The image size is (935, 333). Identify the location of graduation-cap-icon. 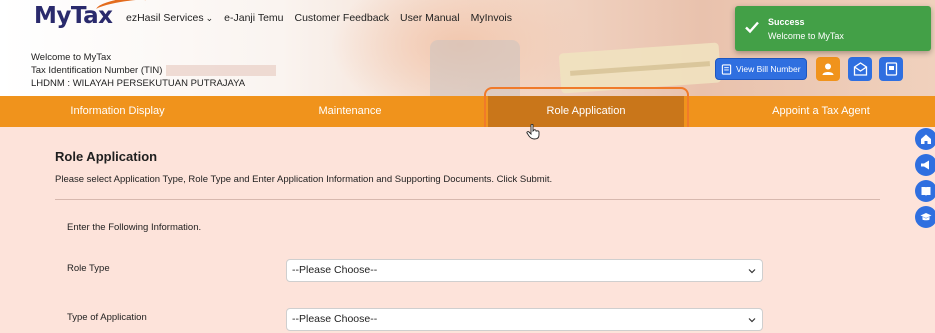
(925, 217).